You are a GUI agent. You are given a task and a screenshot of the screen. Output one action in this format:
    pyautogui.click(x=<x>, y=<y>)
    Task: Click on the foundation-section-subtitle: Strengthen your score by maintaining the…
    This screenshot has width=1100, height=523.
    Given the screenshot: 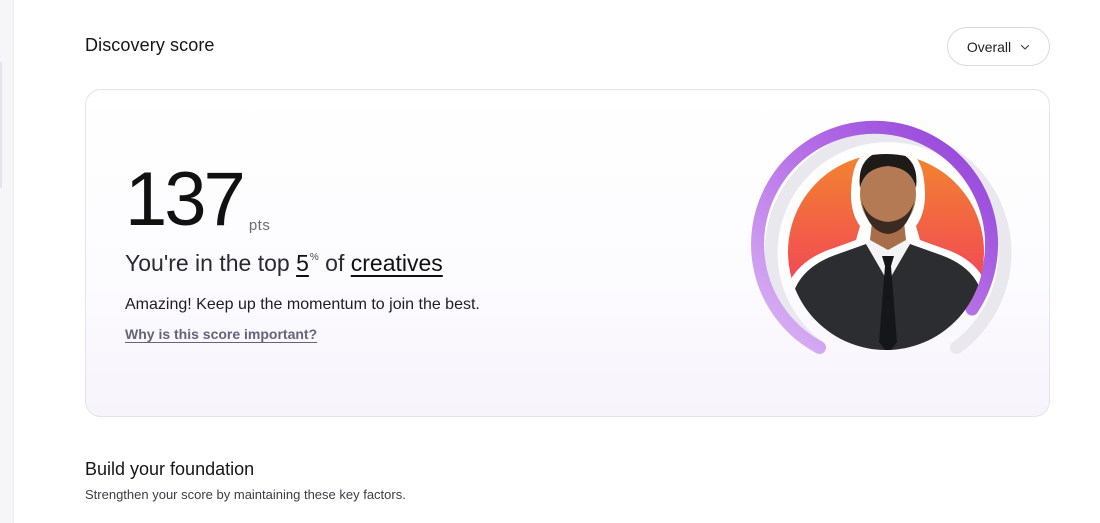 What is the action you would take?
    pyautogui.click(x=245, y=494)
    